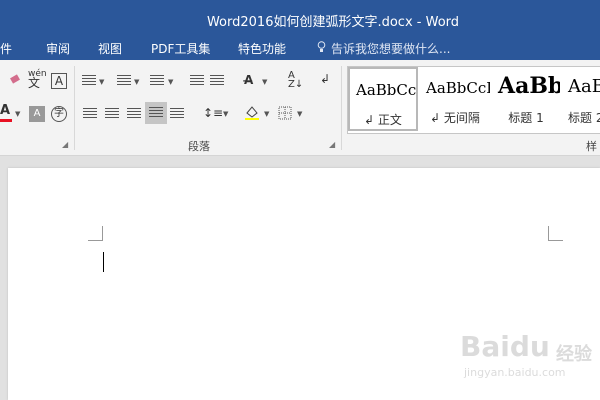 The width and height of the screenshot is (600, 400). Describe the element at coordinates (285, 114) in the screenshot. I see `borders-icon` at that location.